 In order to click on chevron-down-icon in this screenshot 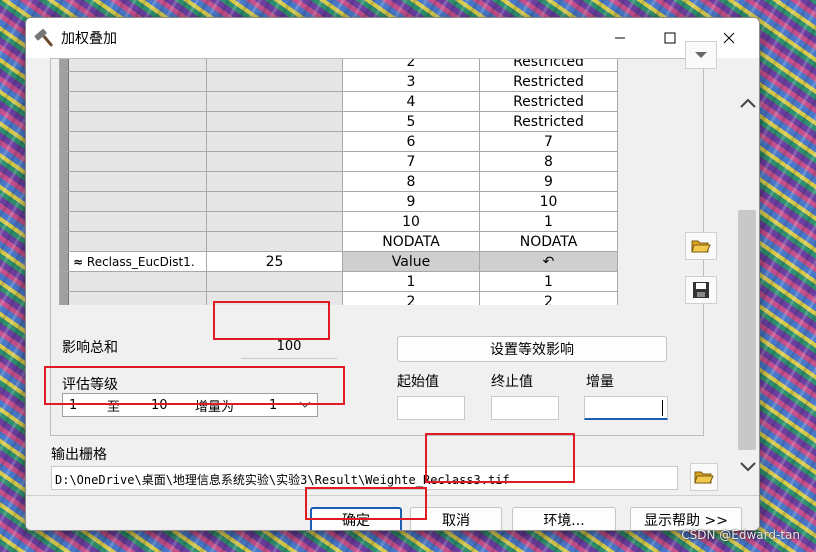, I will do `click(748, 467)`.